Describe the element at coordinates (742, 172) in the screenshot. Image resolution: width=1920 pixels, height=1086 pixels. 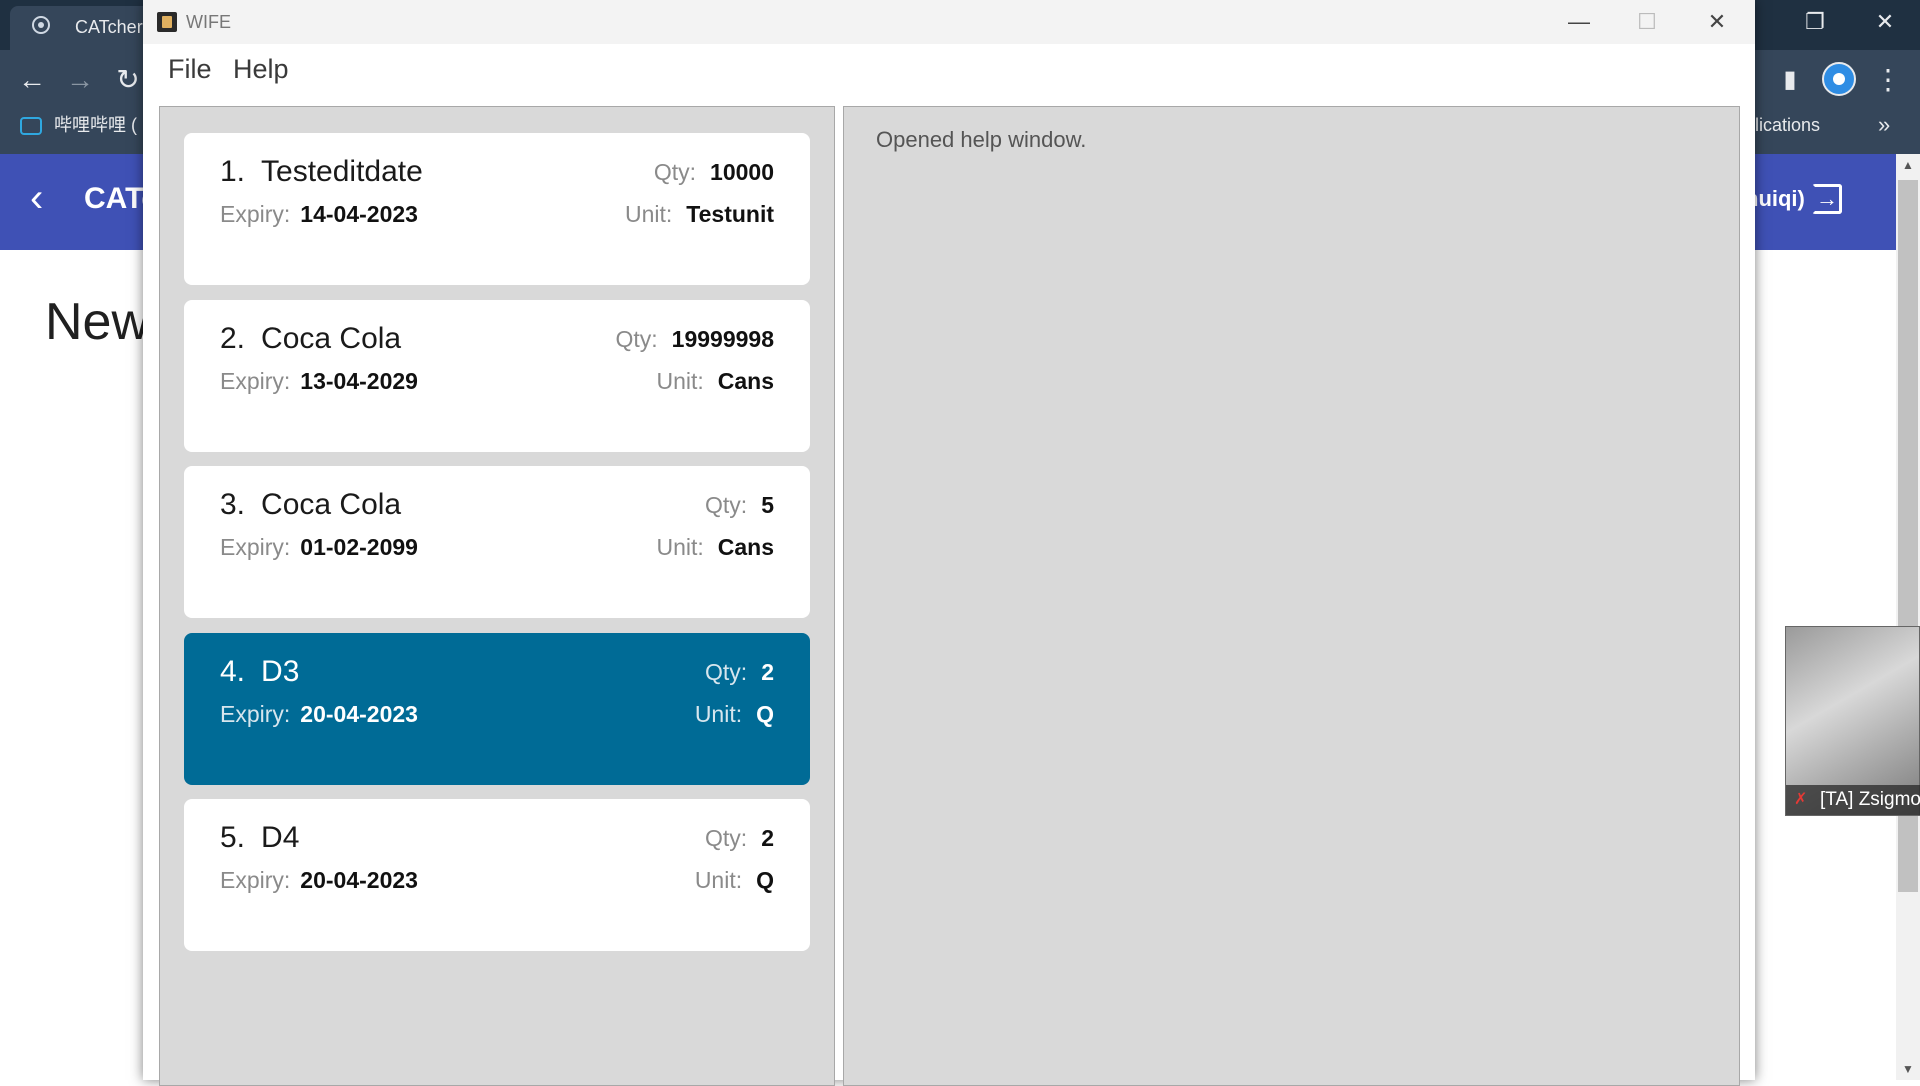
I see `qty-value: 10000` at that location.